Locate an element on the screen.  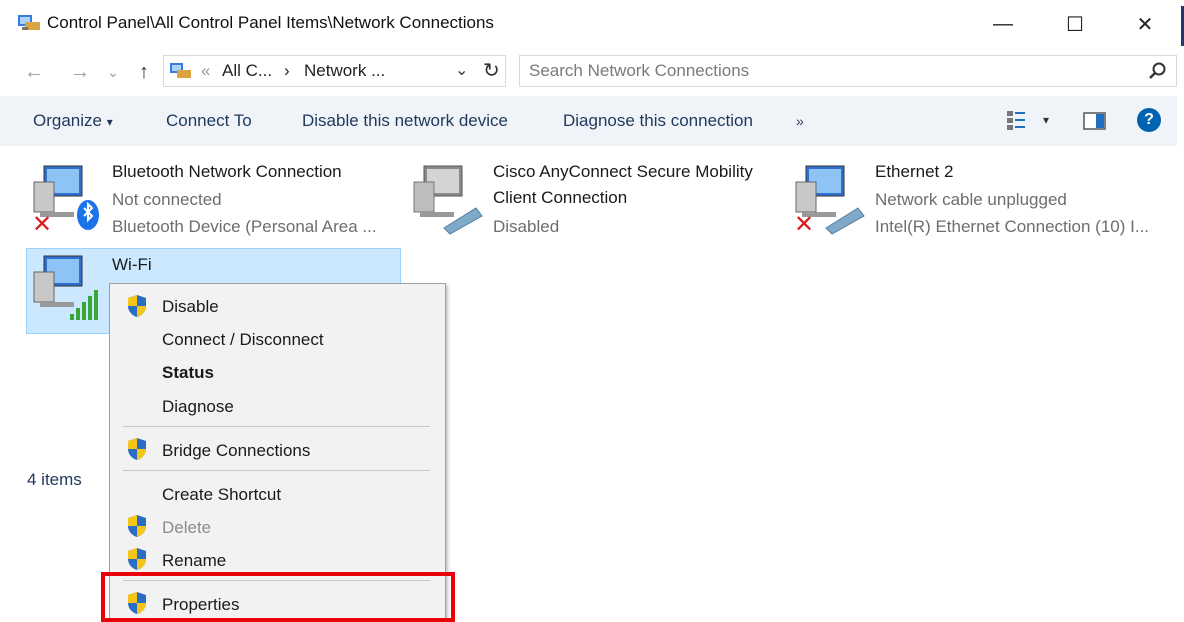
maximize-button: ☐ is located at coordinates (1075, 24).